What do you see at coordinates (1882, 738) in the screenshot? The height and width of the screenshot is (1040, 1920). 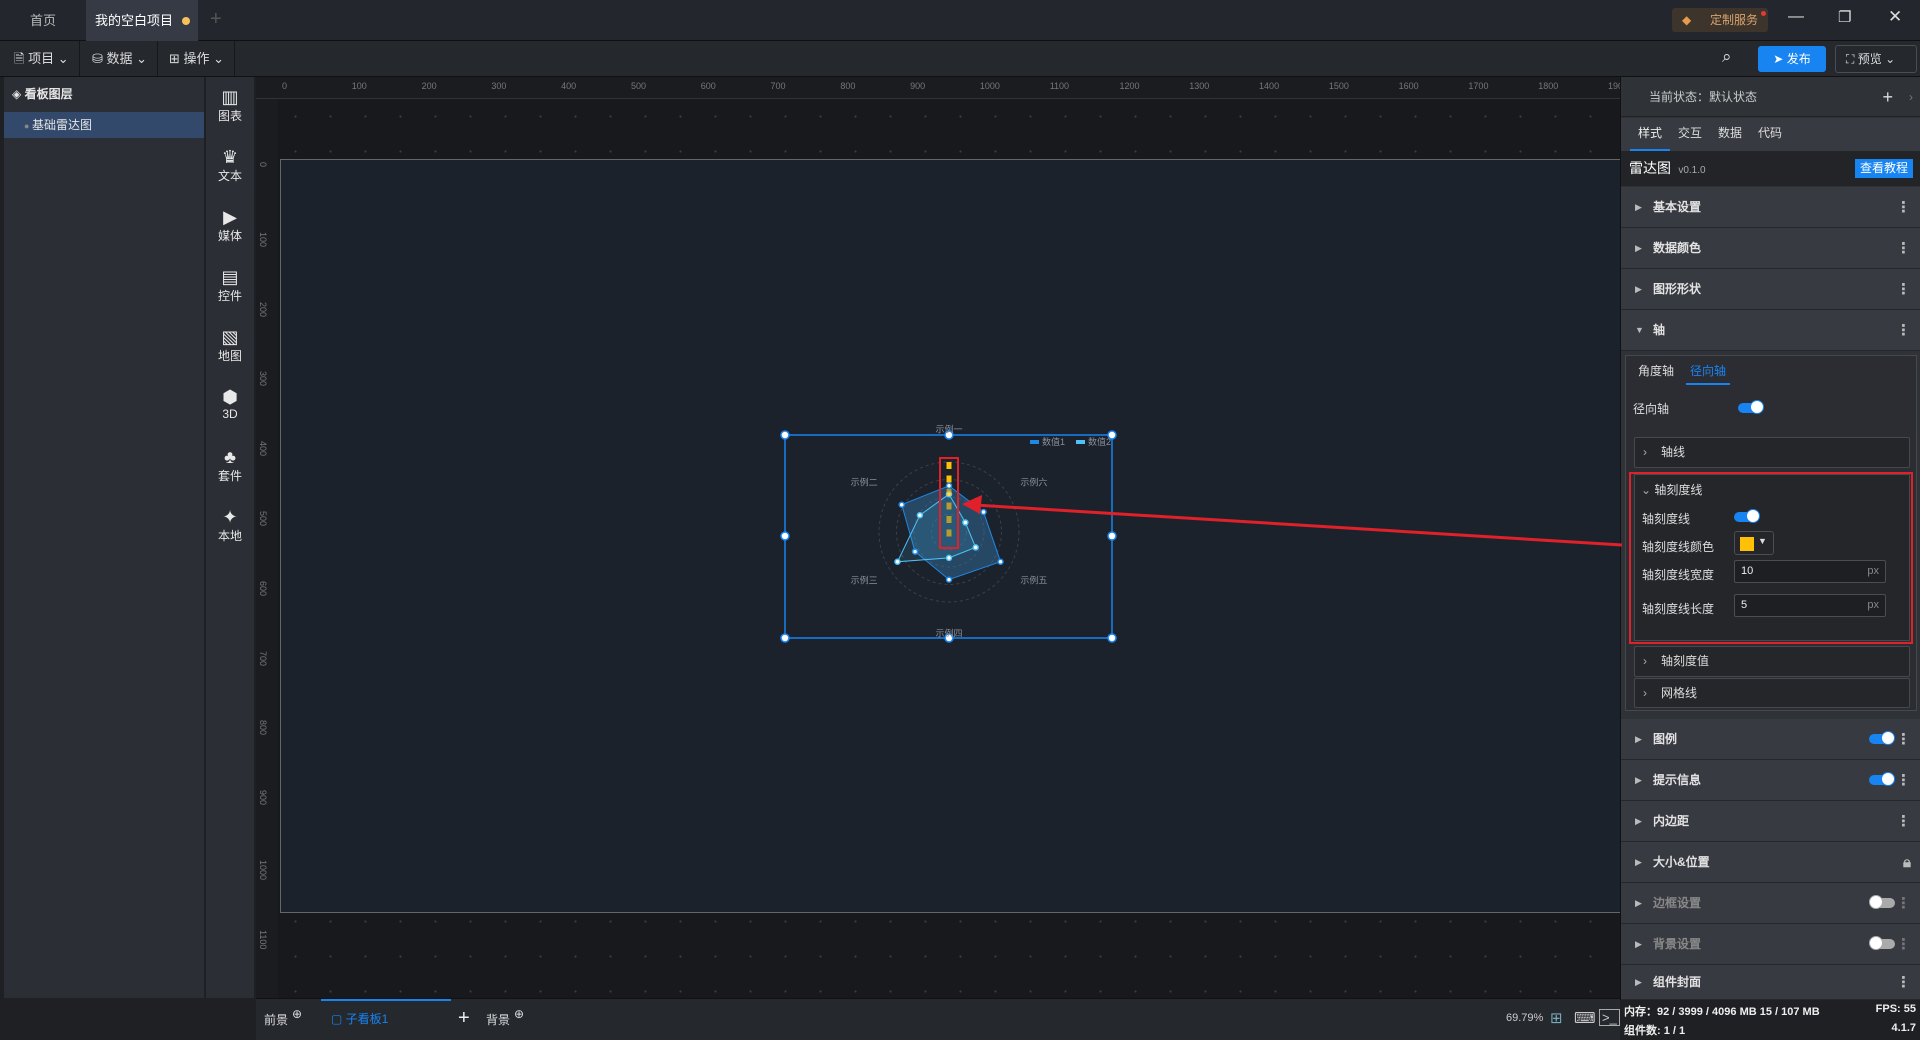 I see `legend-toggle` at bounding box center [1882, 738].